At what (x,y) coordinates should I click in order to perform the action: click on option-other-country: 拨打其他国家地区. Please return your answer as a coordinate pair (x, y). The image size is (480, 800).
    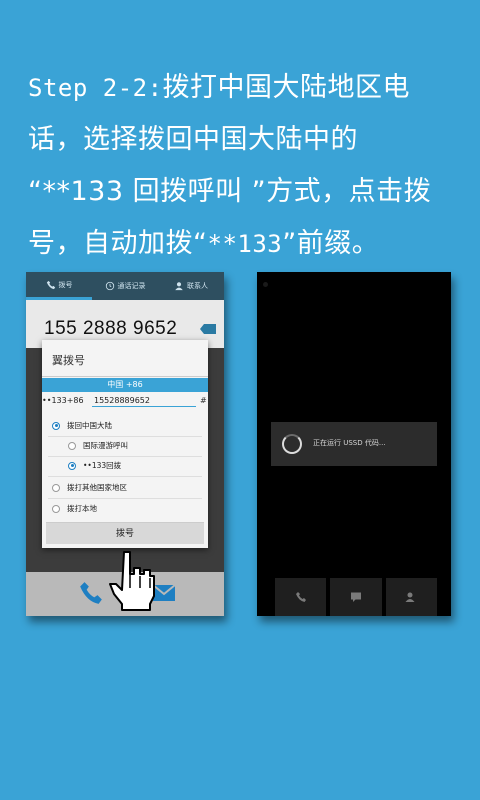
    Looking at the image, I should click on (89, 487).